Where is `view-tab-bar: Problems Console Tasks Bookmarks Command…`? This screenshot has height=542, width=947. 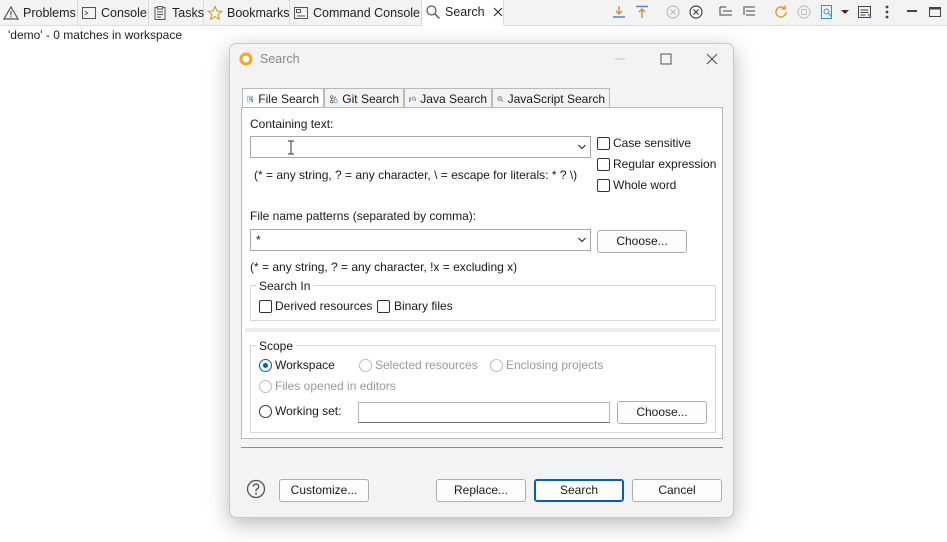
view-tab-bar: Problems Console Tasks Bookmarks Command… is located at coordinates (473, 13).